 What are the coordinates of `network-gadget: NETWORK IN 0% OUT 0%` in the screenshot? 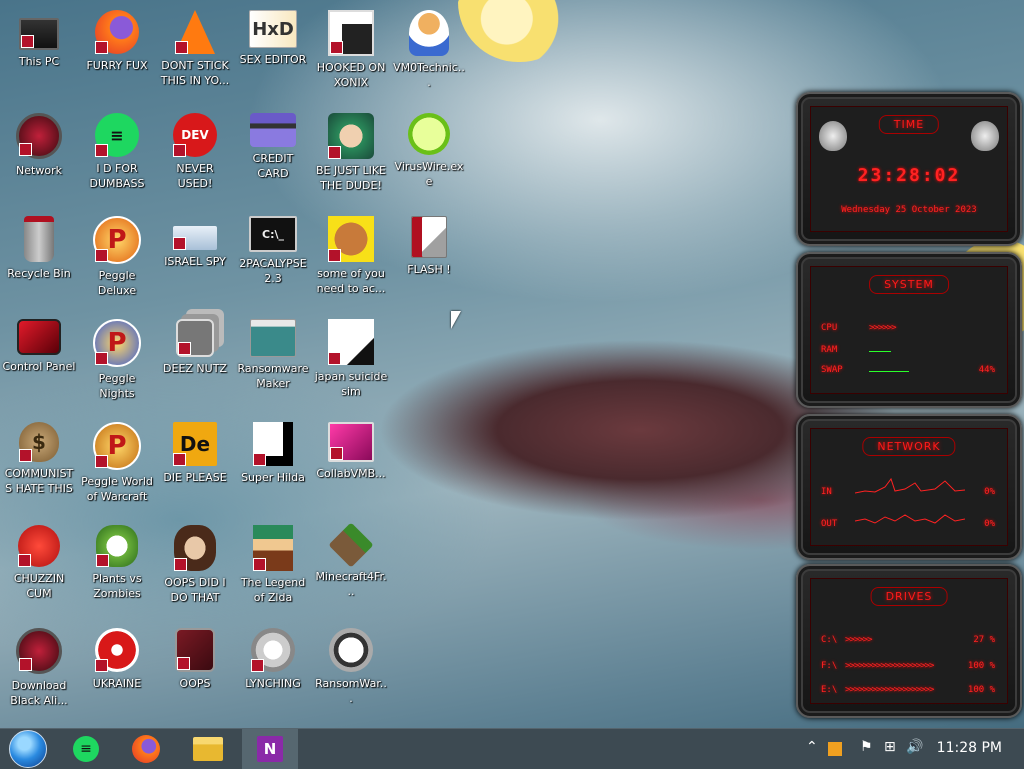 It's located at (909, 487).